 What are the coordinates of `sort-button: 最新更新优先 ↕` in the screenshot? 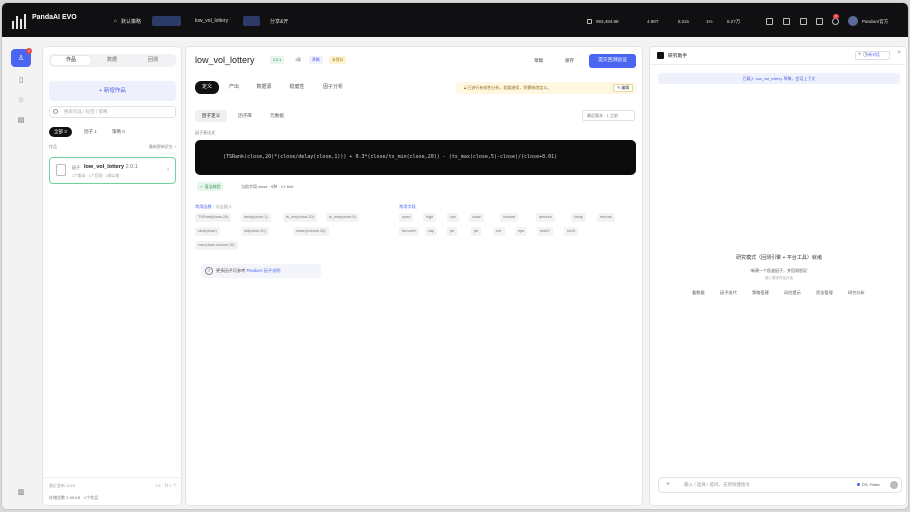 It's located at (162, 147).